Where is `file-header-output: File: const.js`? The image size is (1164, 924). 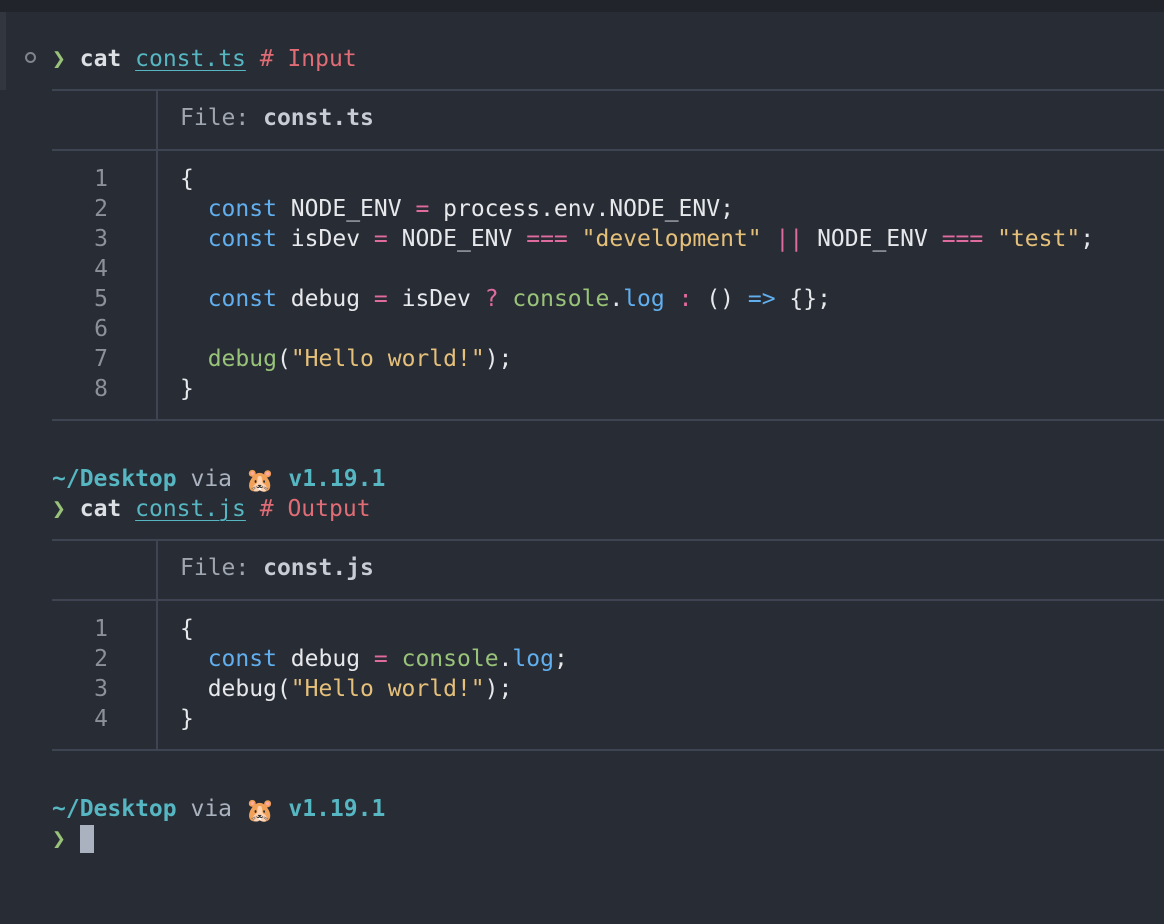
file-header-output: File: const.js is located at coordinates (277, 568).